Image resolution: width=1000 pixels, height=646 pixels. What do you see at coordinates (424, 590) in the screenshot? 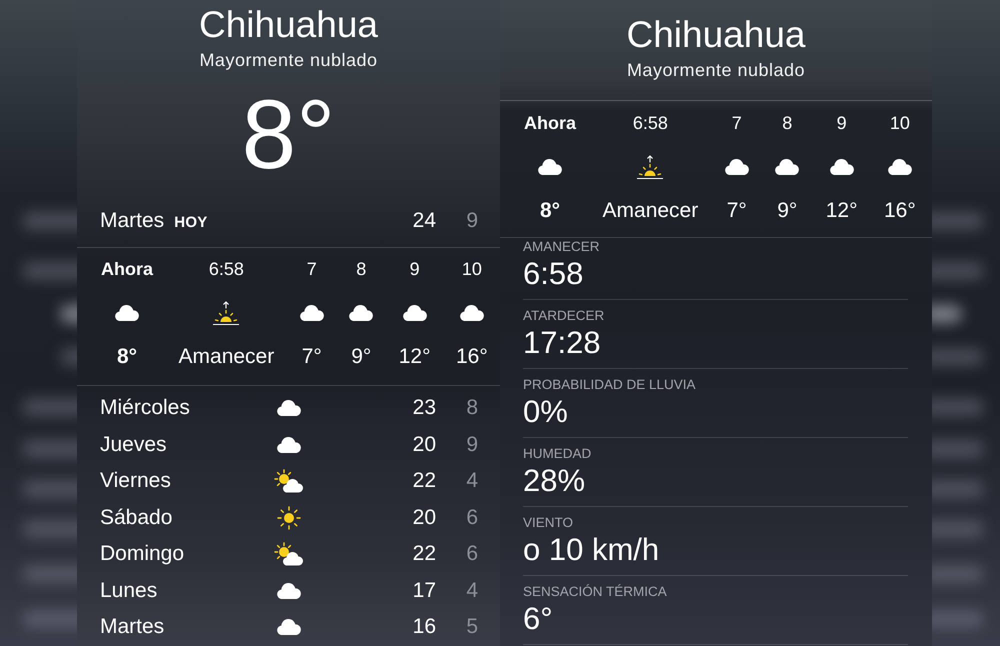
I see `high-temperature: 17` at bounding box center [424, 590].